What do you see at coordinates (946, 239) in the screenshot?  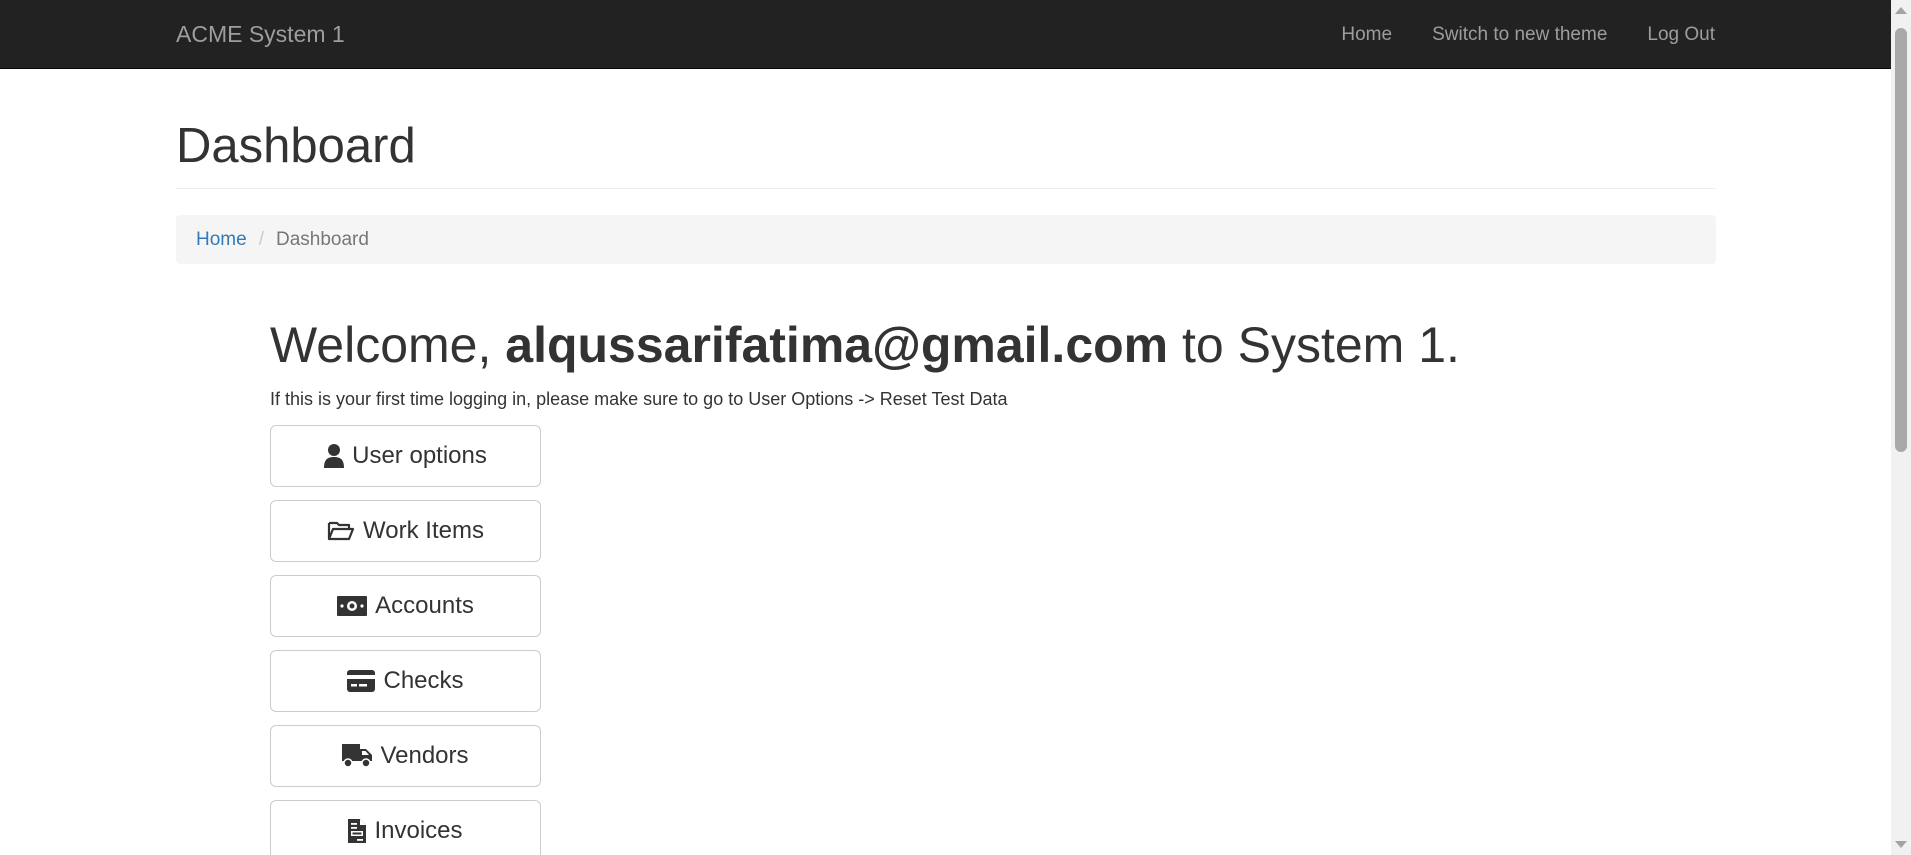 I see `breadcrumb: Home / Dashboard` at bounding box center [946, 239].